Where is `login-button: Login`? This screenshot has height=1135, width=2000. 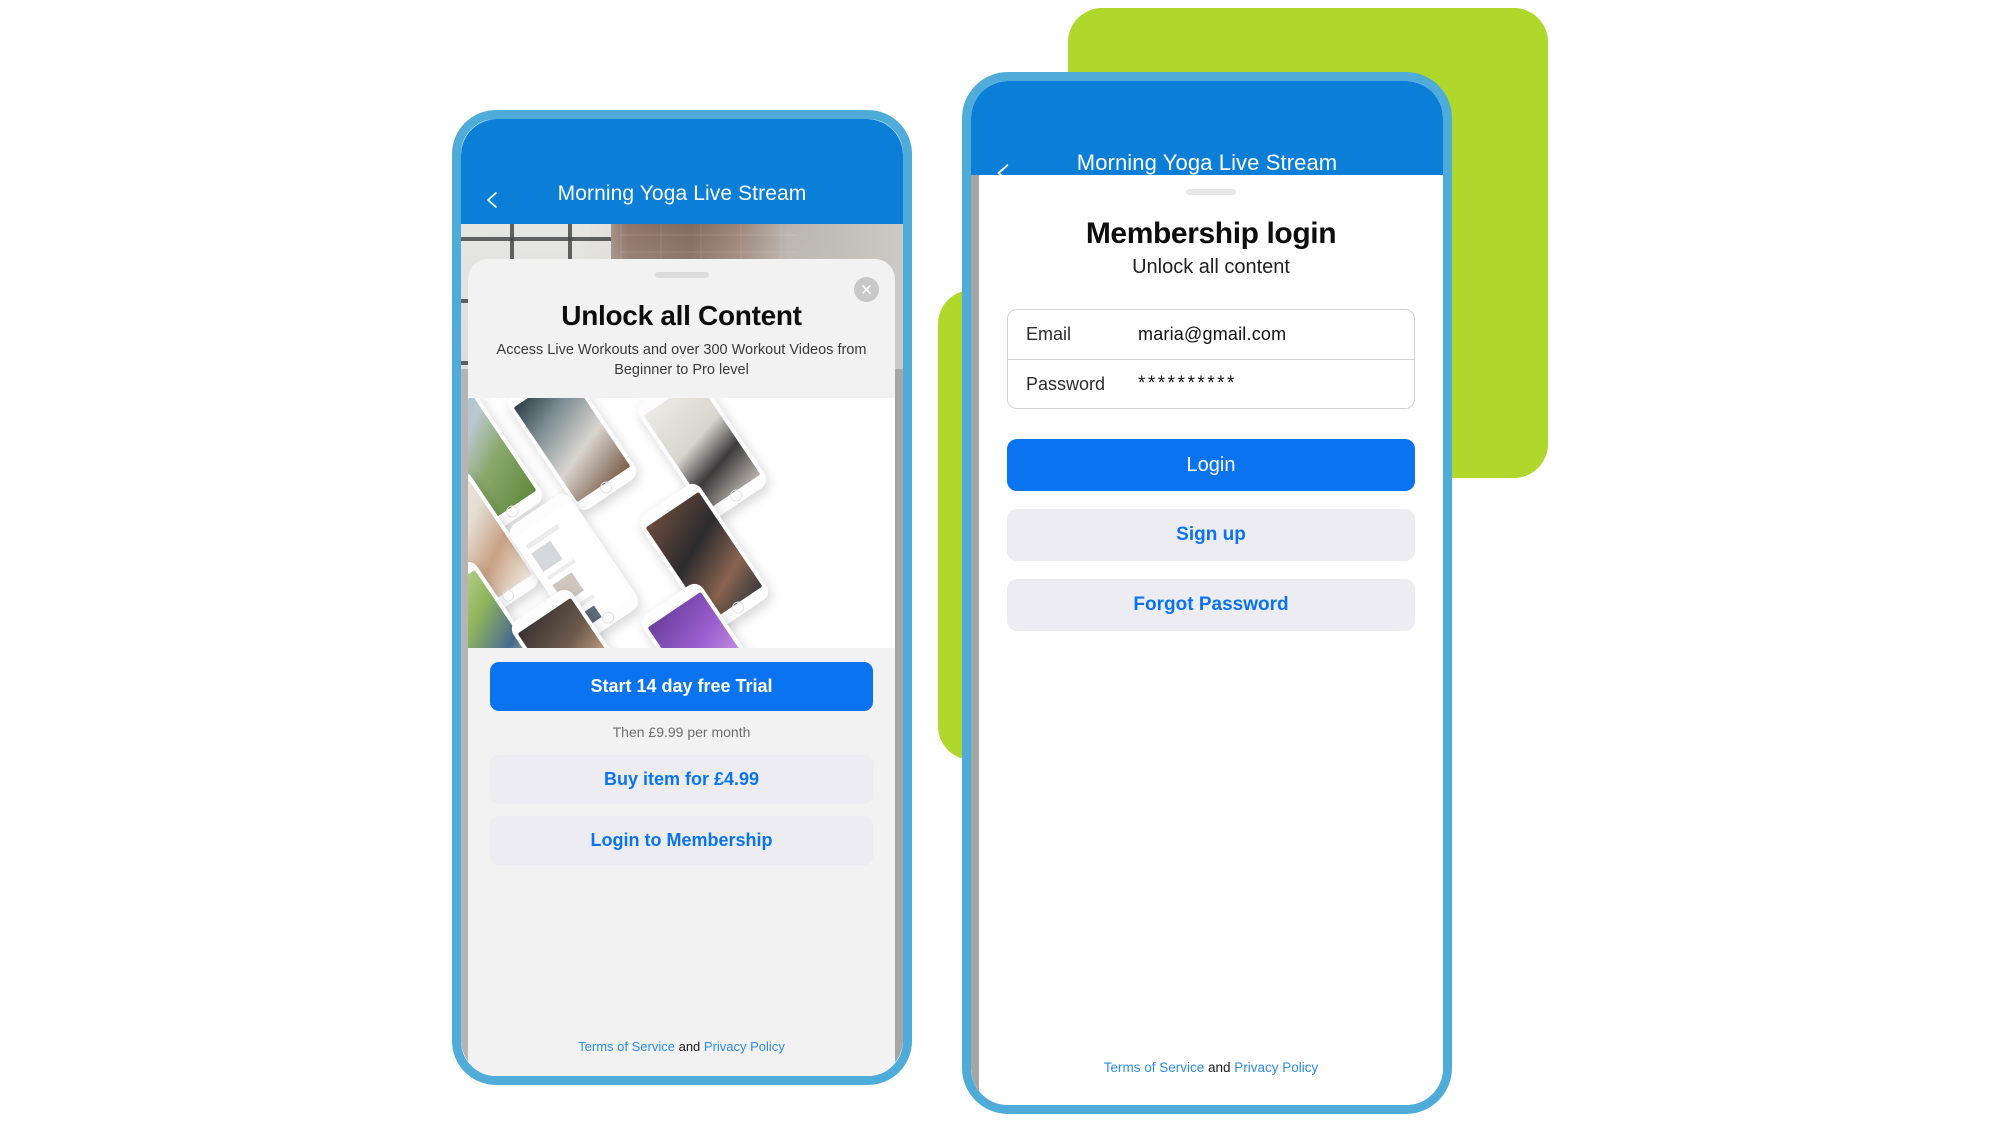
login-button: Login is located at coordinates (1211, 465).